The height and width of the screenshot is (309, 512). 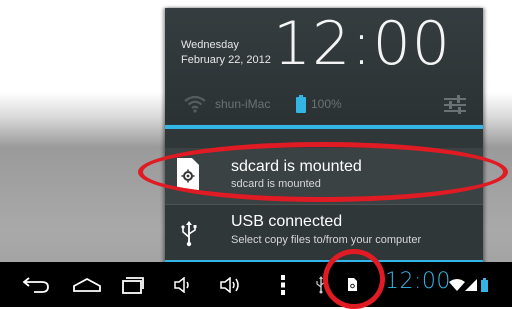 I want to click on volume-down-icon, so click(x=183, y=284).